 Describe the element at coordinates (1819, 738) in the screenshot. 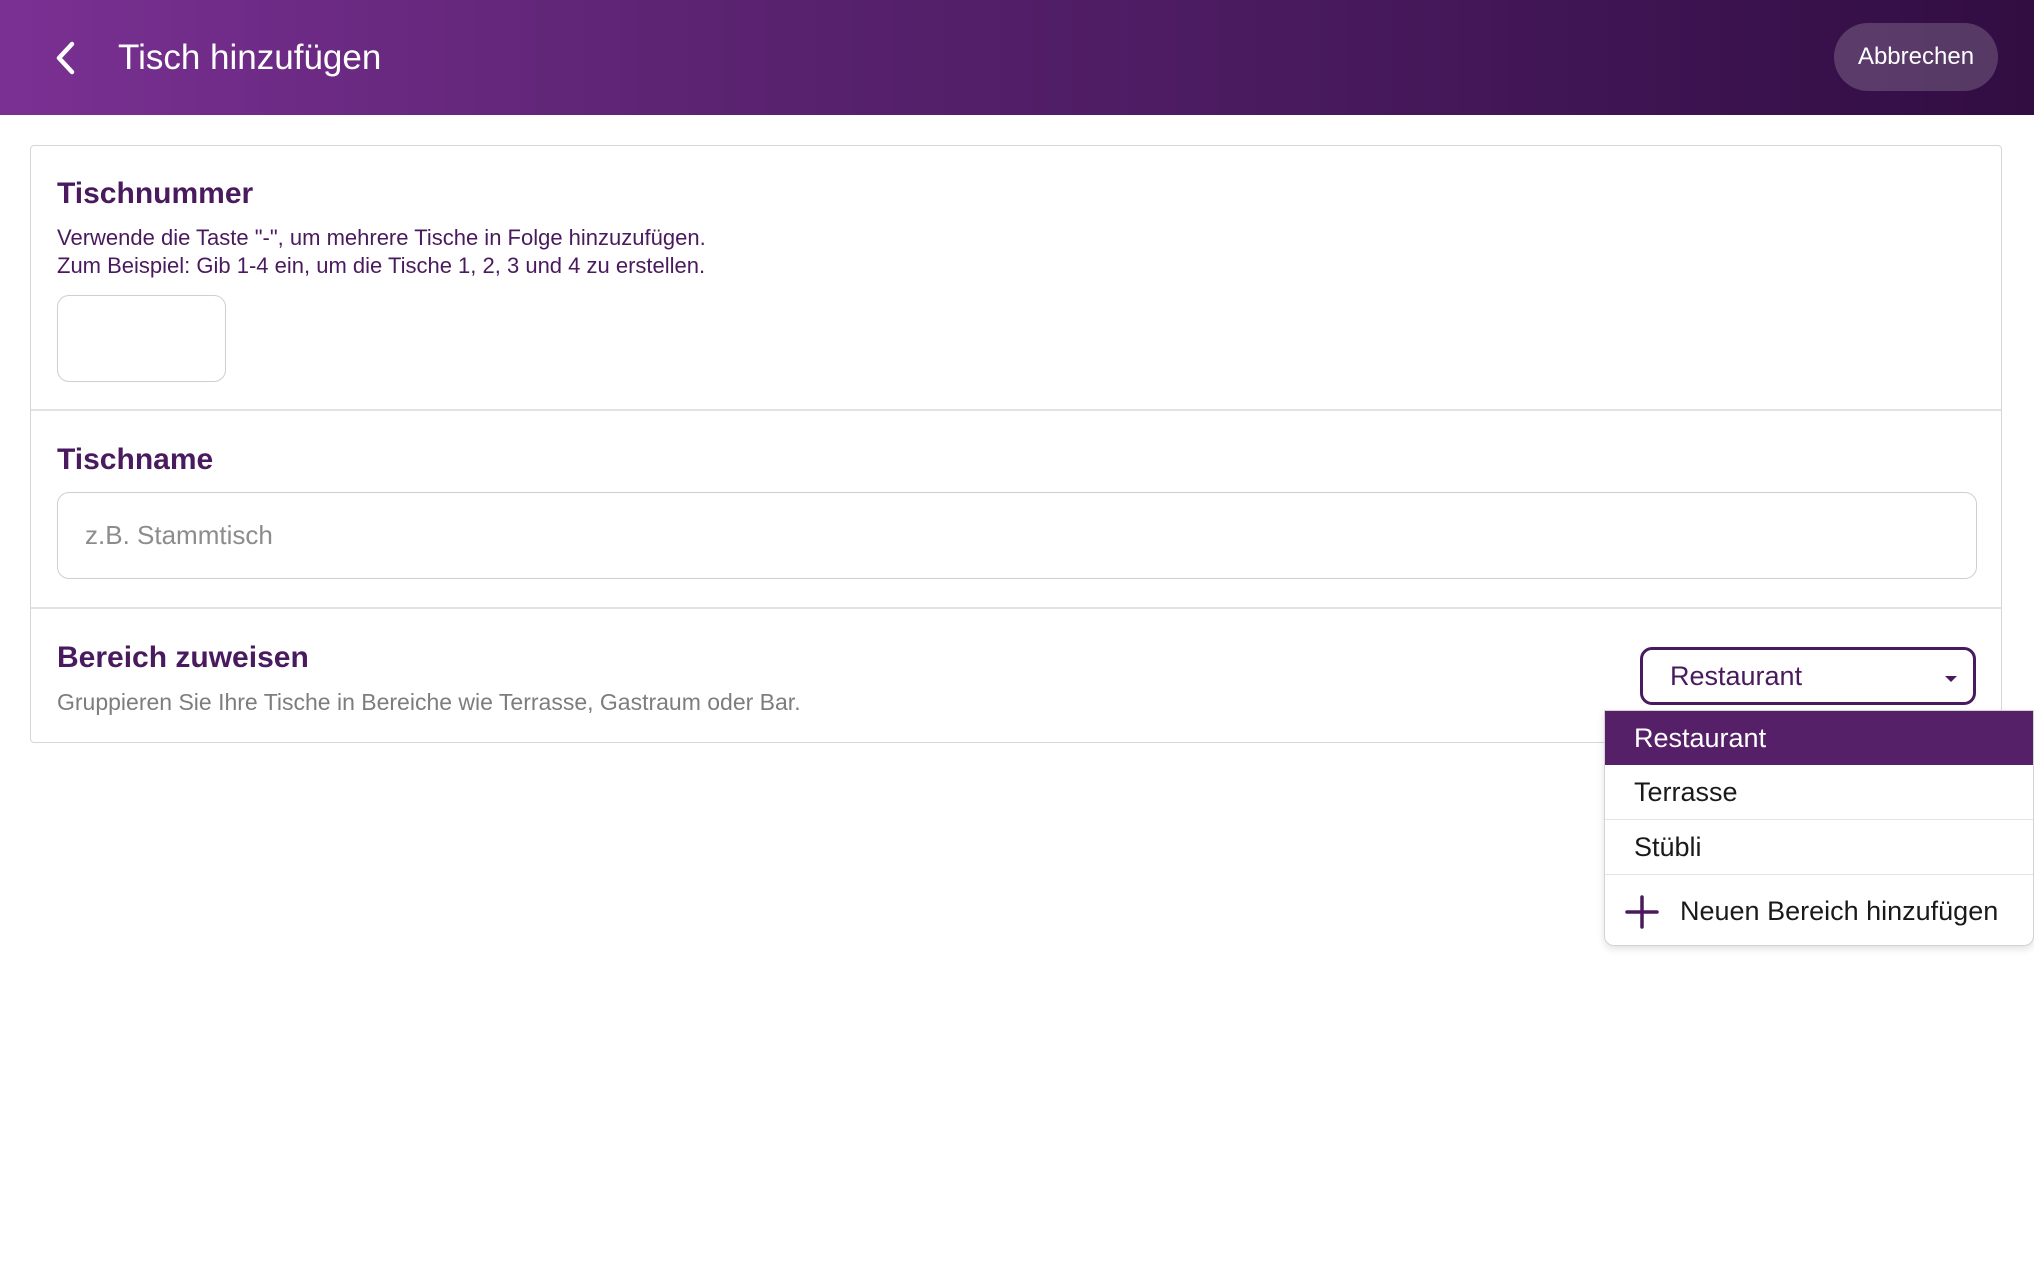

I see `dropdown-option-restaurant: Restaurant` at that location.